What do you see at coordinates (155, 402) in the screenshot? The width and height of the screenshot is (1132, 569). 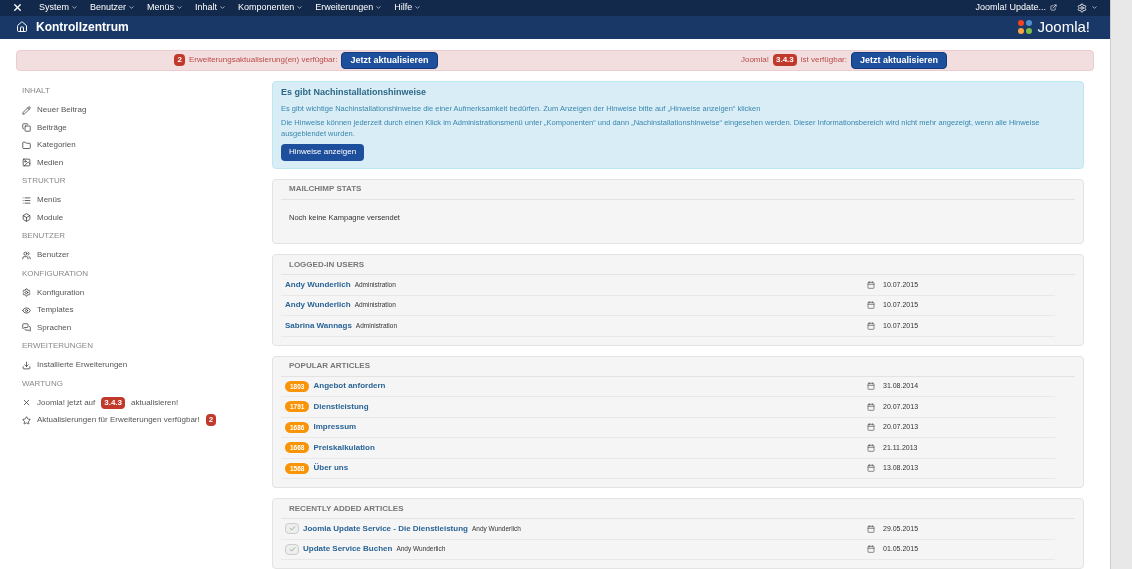 I see `menu-item-text: aktualisieren!` at bounding box center [155, 402].